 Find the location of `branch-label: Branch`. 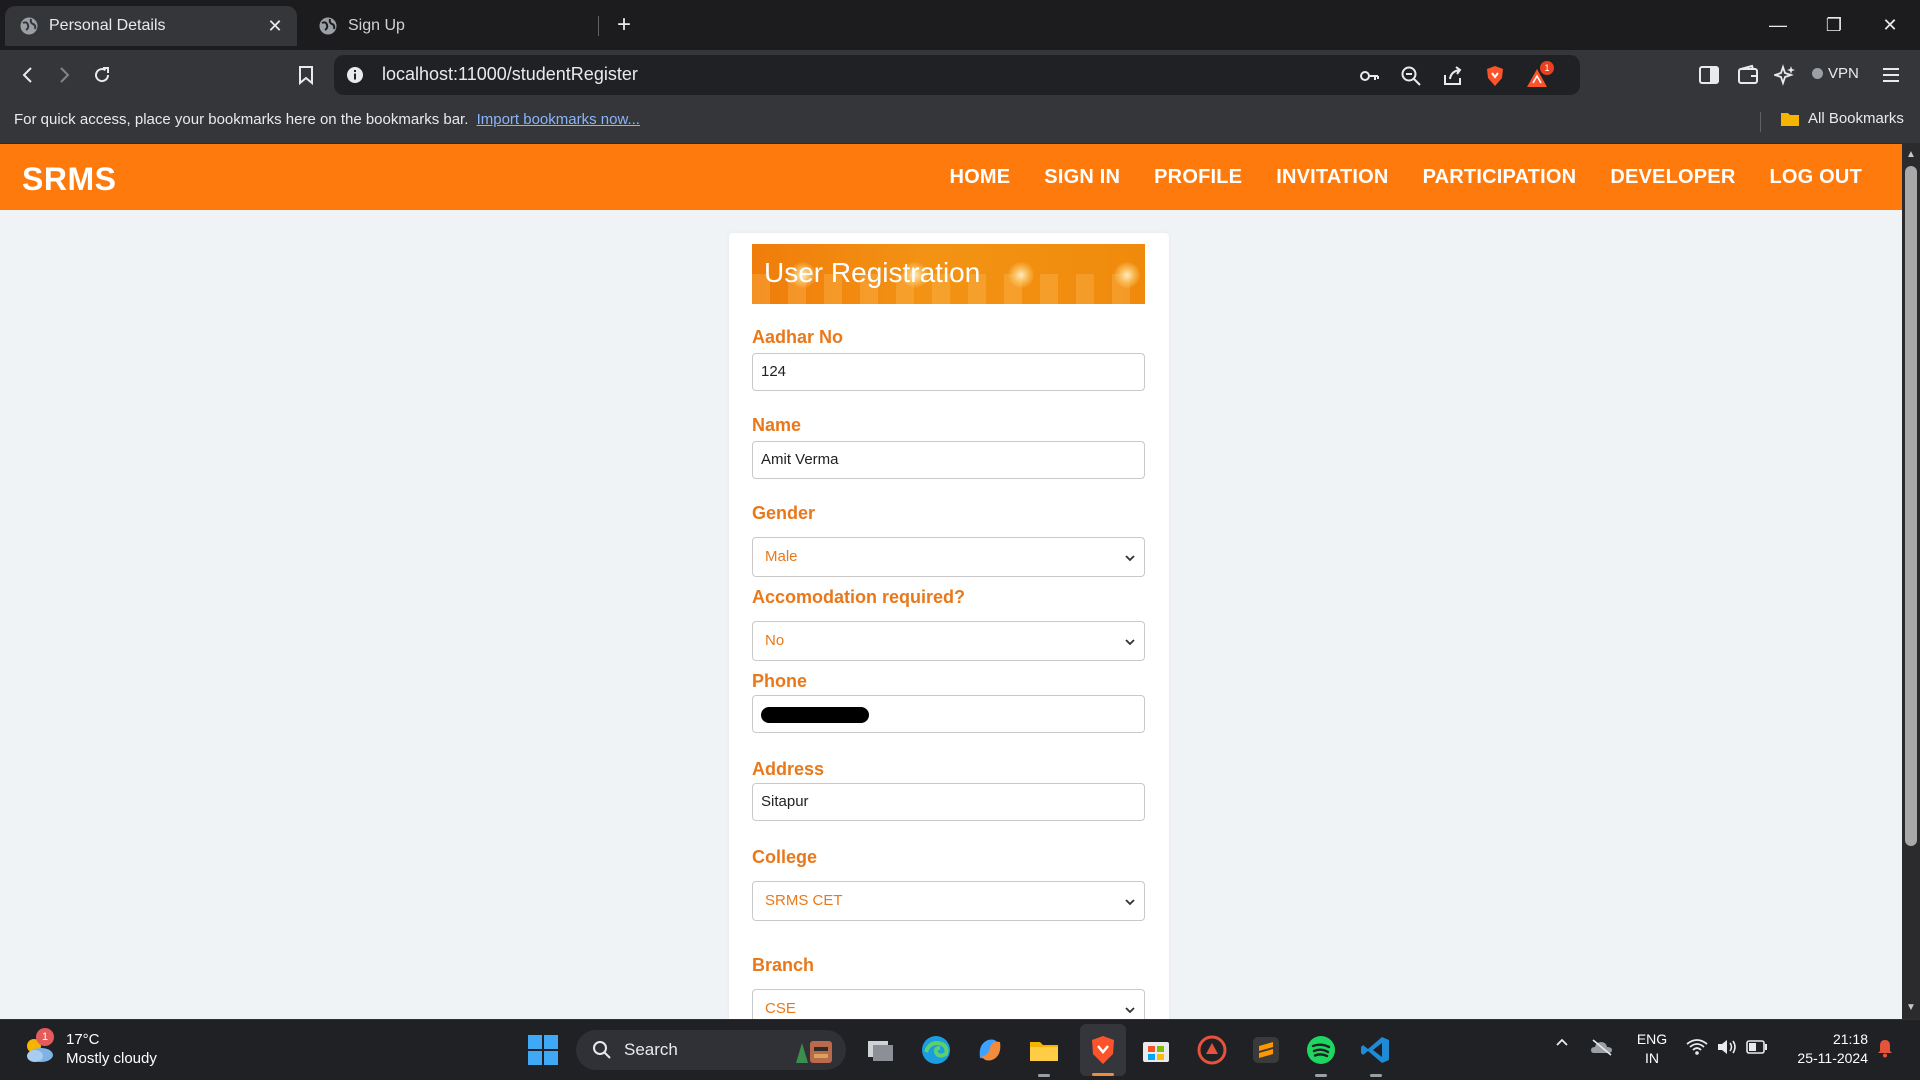

branch-label: Branch is located at coordinates (783, 965).